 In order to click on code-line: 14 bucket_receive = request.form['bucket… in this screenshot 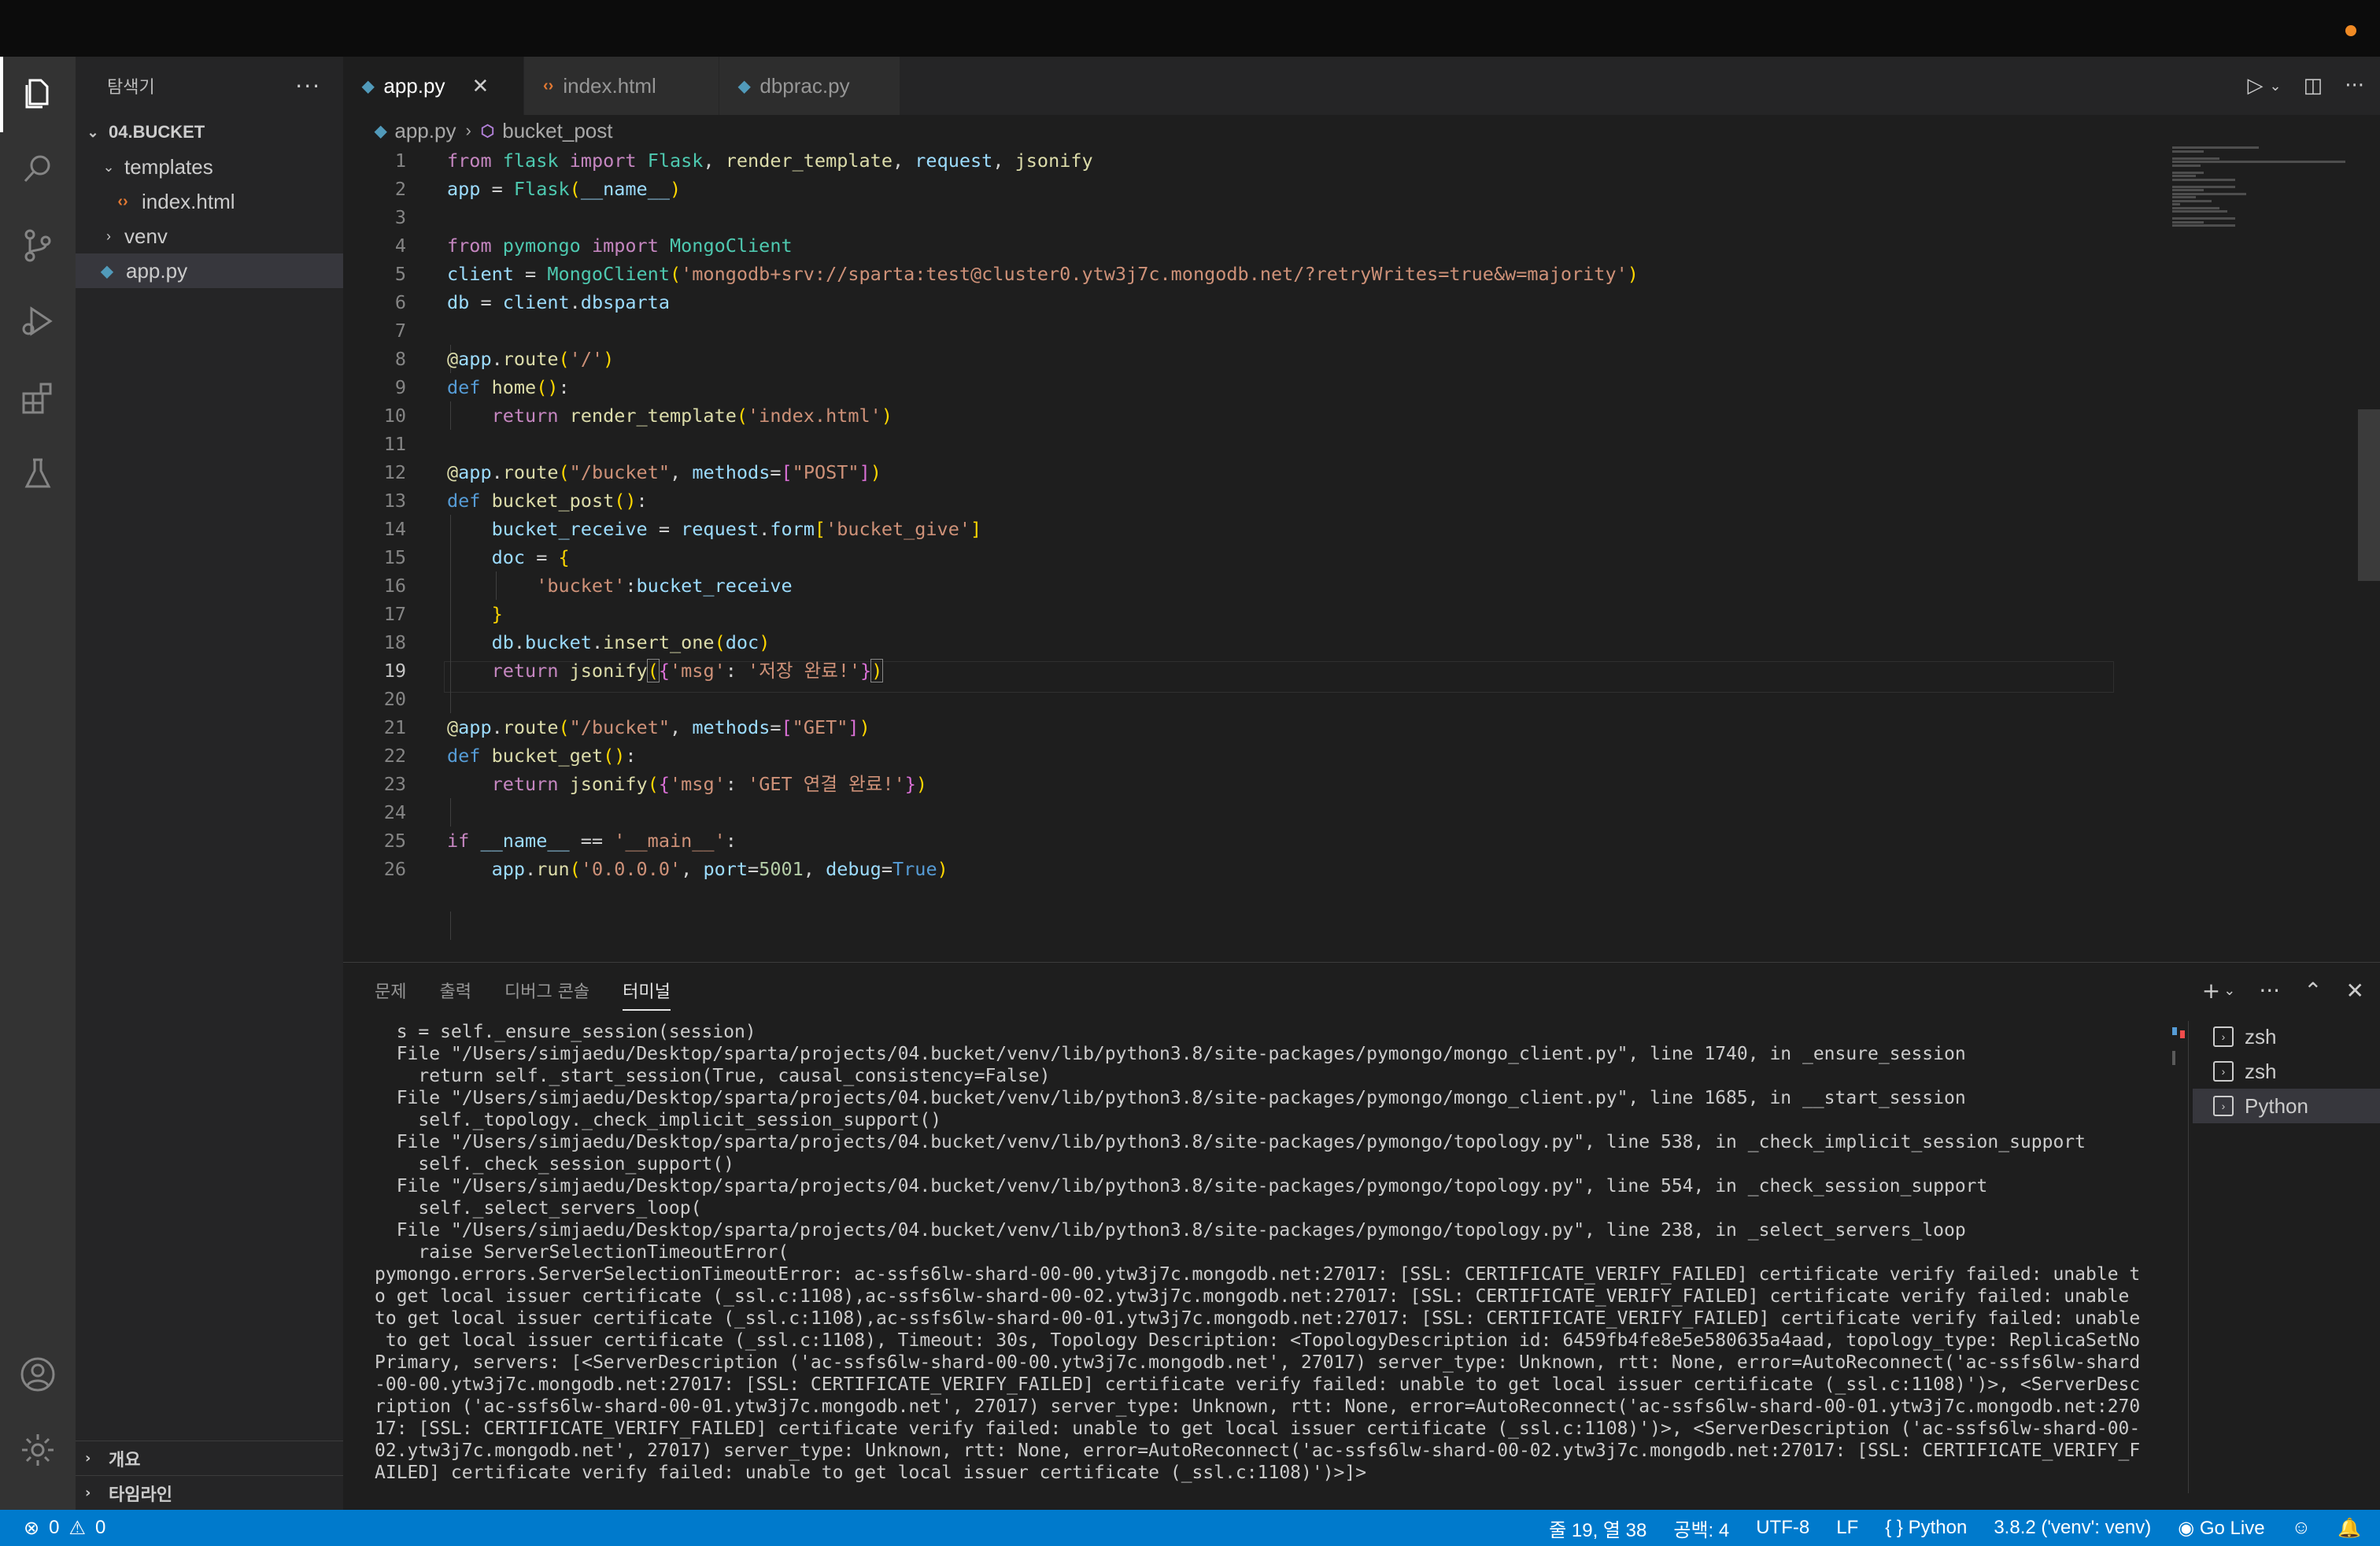, I will do `click(682, 529)`.